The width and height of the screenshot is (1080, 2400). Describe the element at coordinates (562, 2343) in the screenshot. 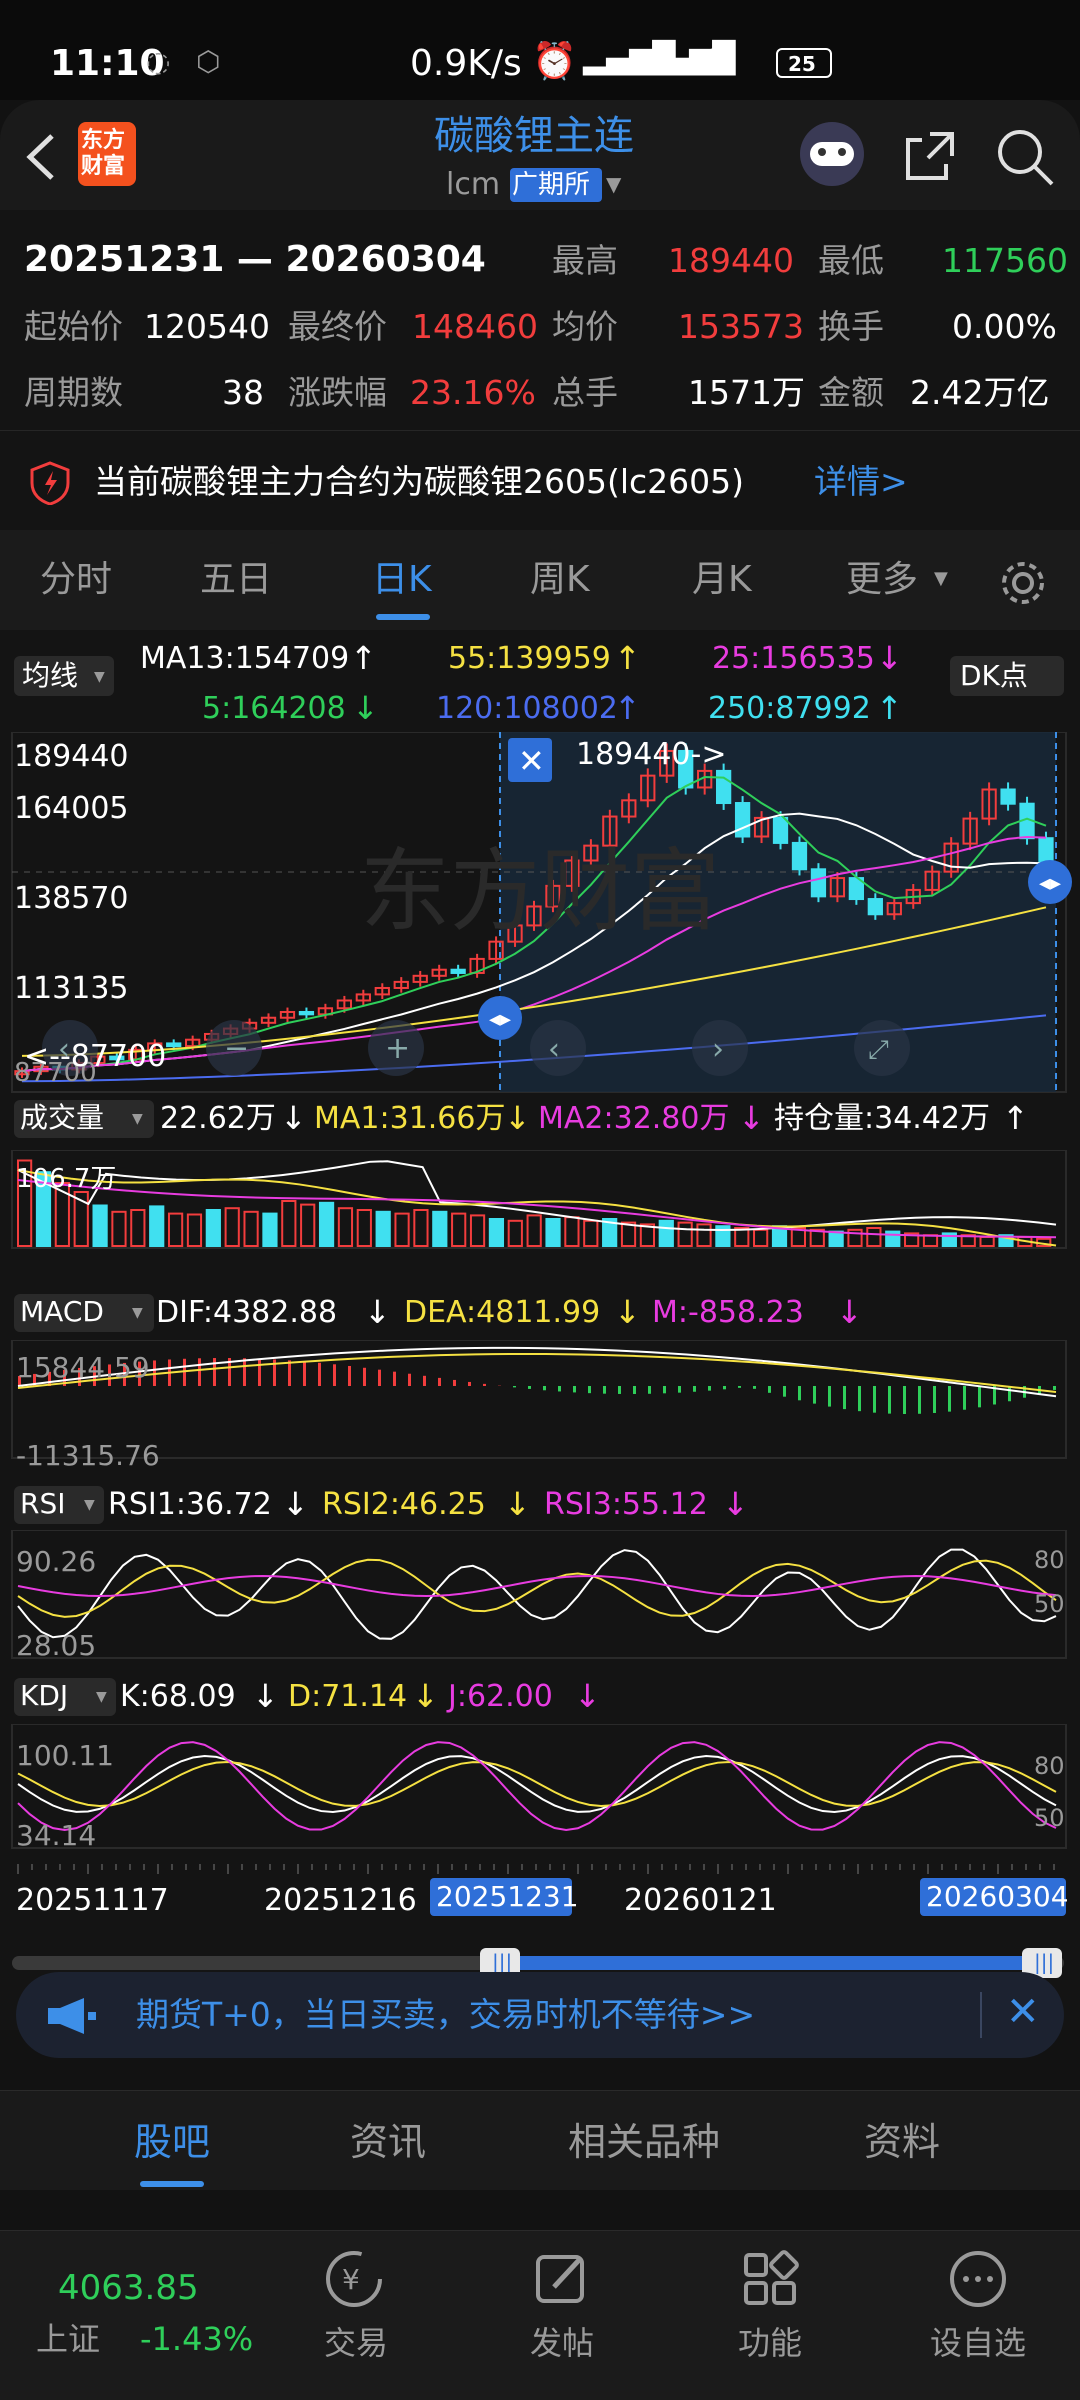

I see `post-button: 发帖` at that location.